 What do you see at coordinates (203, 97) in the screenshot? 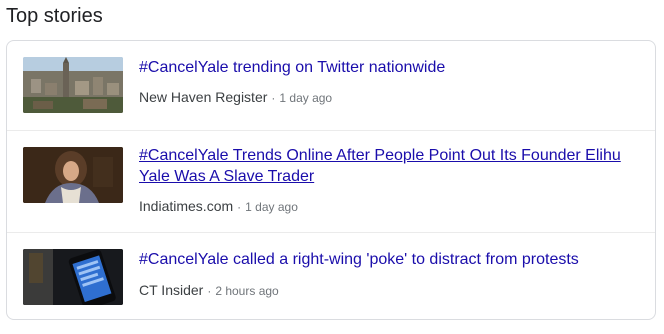
I see `story-source: New Haven Register` at bounding box center [203, 97].